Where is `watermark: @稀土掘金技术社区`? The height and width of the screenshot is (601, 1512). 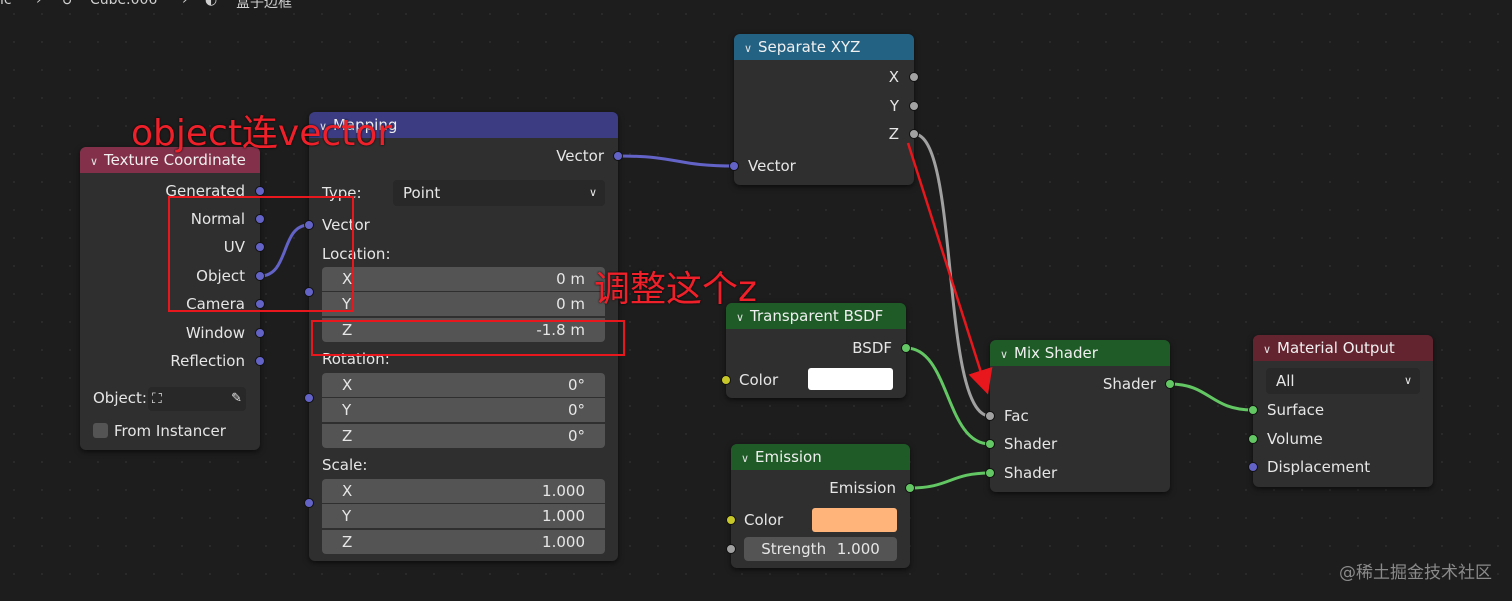
watermark: @稀土掘金技术社区 is located at coordinates (1415, 573).